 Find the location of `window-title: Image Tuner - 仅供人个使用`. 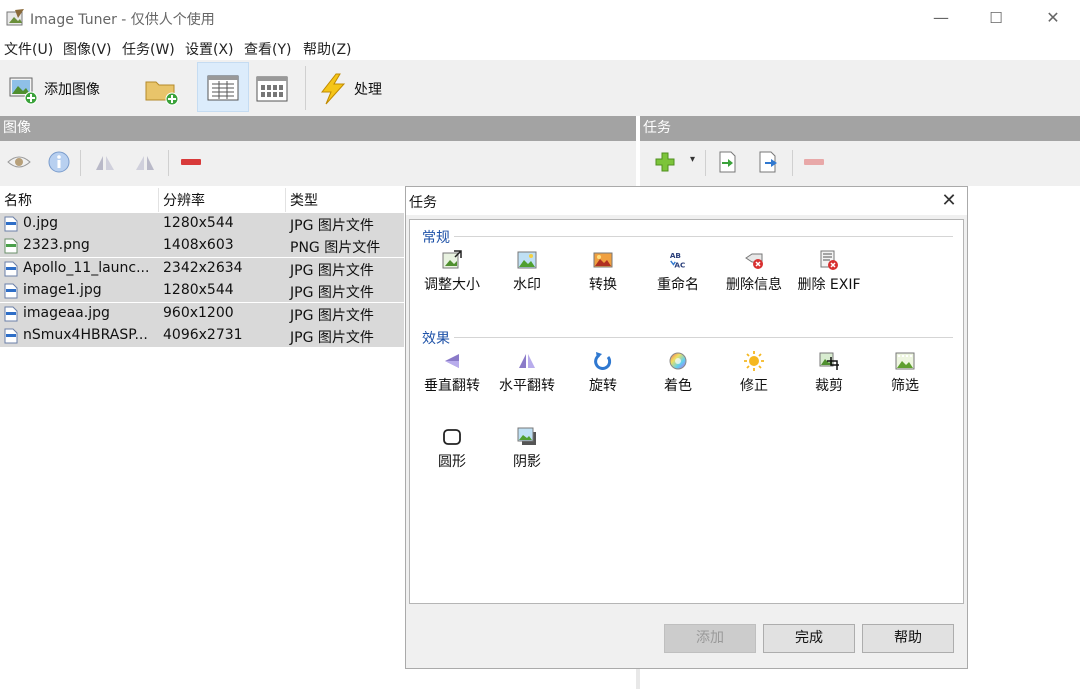

window-title: Image Tuner - 仅供人个使用 is located at coordinates (122, 20).